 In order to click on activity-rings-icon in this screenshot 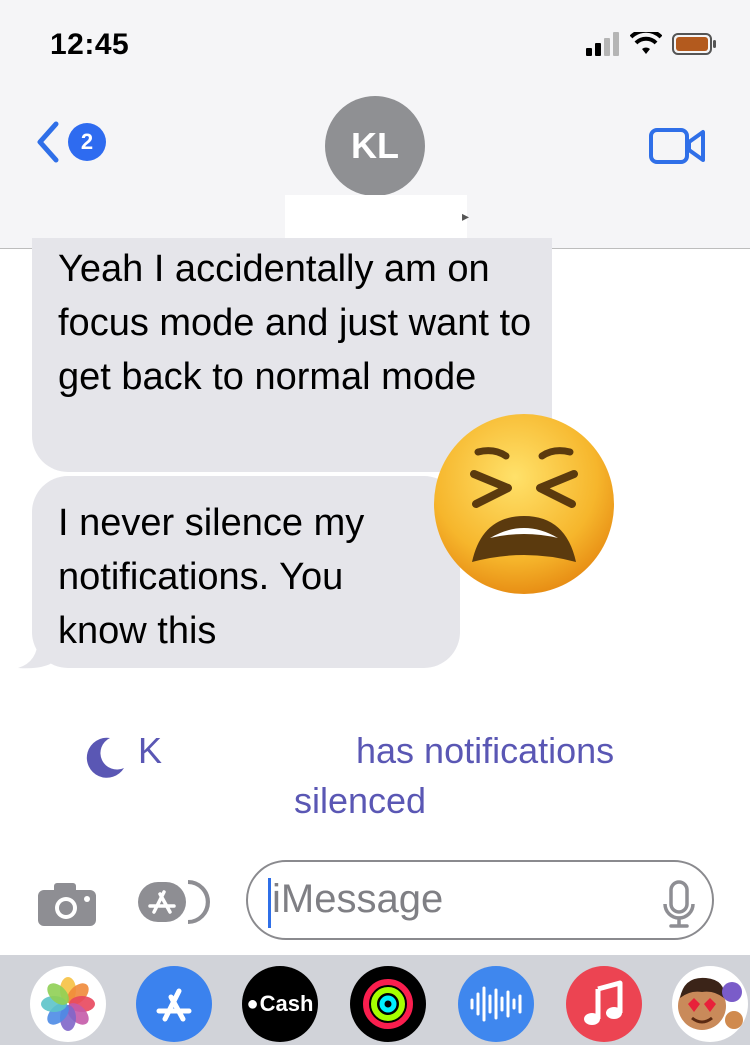, I will do `click(388, 1004)`.